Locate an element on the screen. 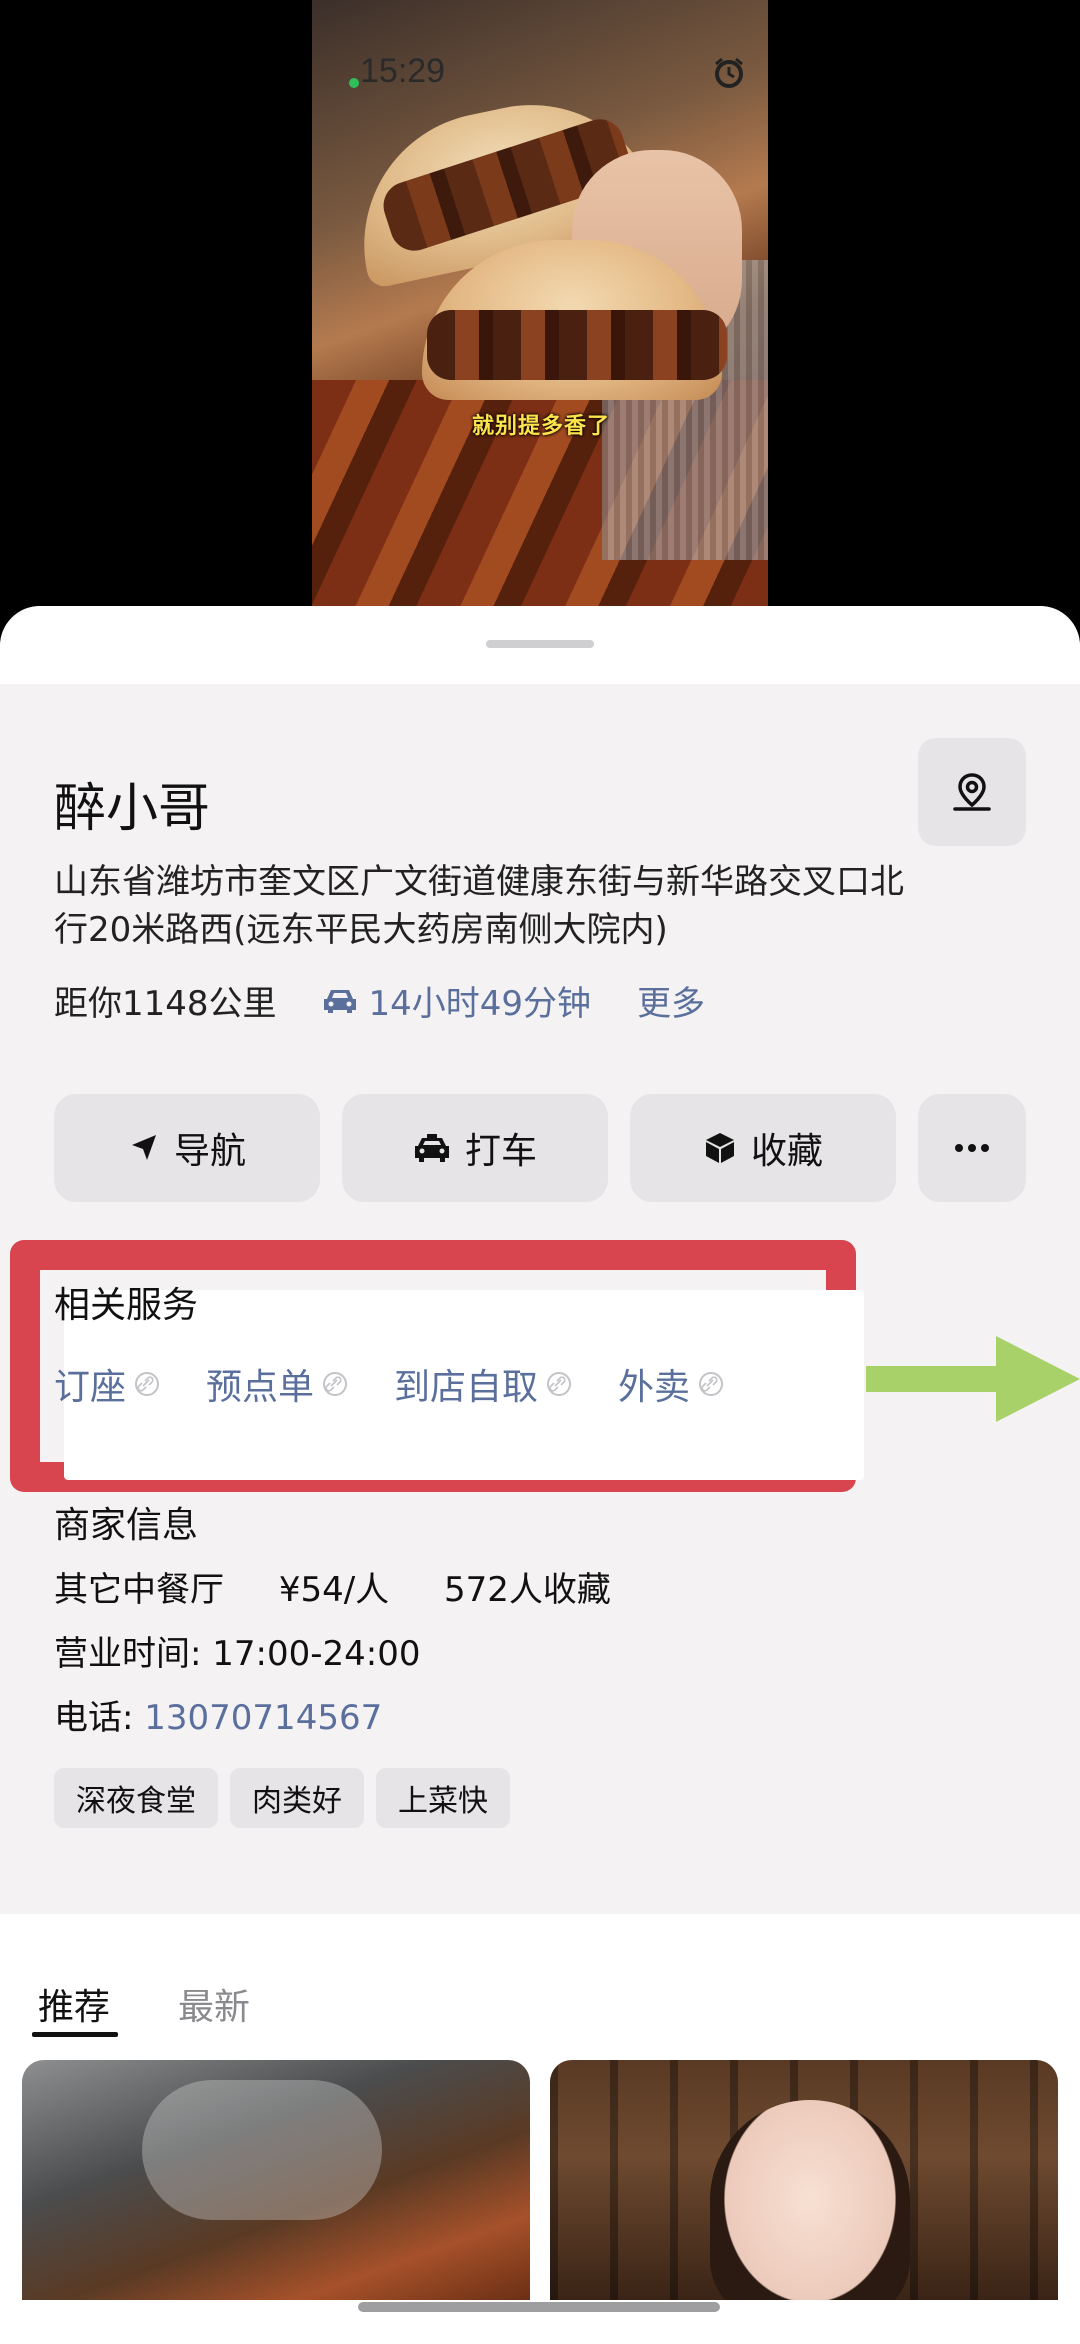  related-services-list: 订座 预点单 到店自取 外卖 is located at coordinates (412, 1384).